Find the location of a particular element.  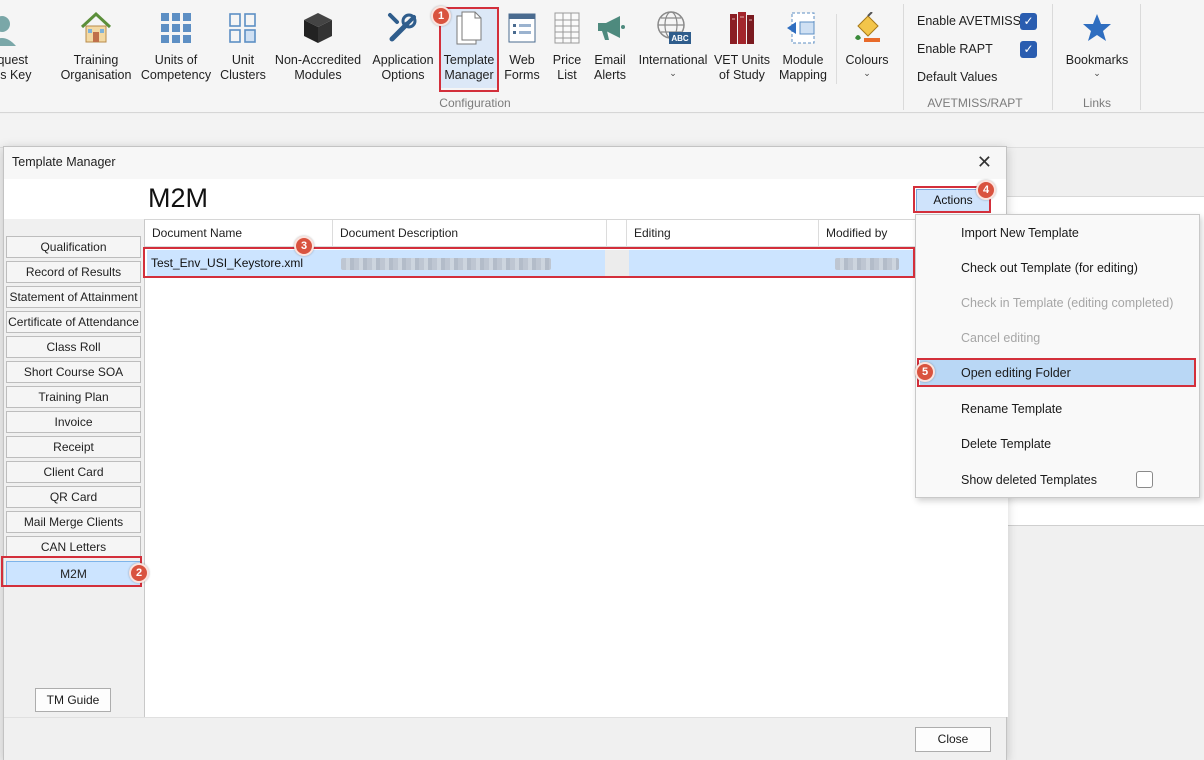

form-icon is located at coordinates (522, 28).